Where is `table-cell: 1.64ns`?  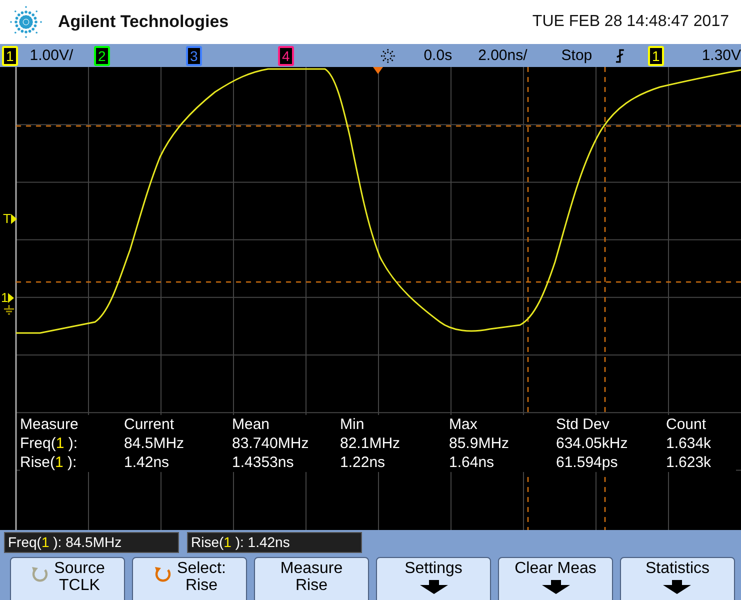
table-cell: 1.64ns is located at coordinates (502, 462).